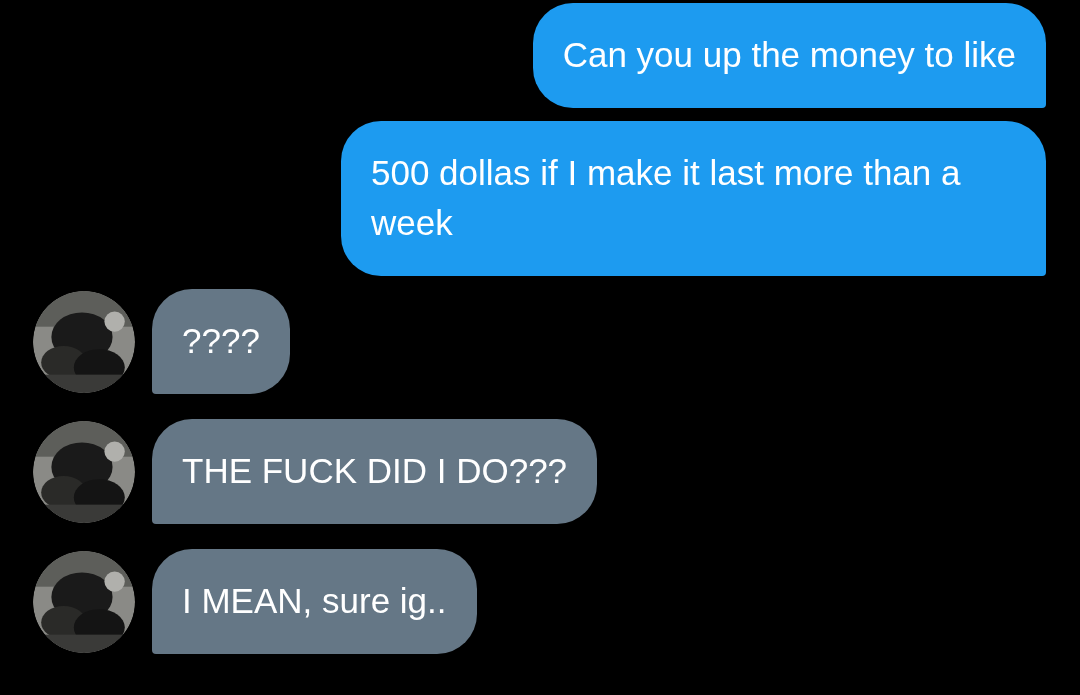  I want to click on received-message: I MEAN, sure ig.., so click(314, 601).